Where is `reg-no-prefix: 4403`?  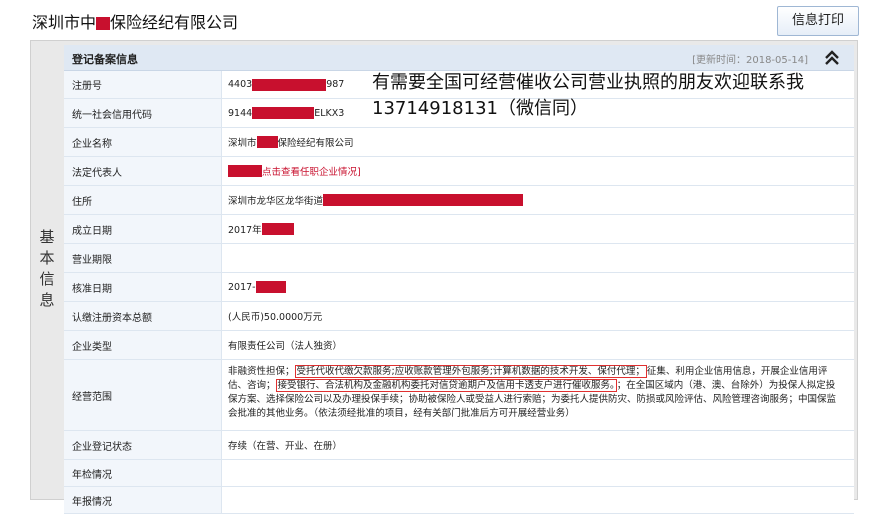
reg-no-prefix: 4403 is located at coordinates (240, 84).